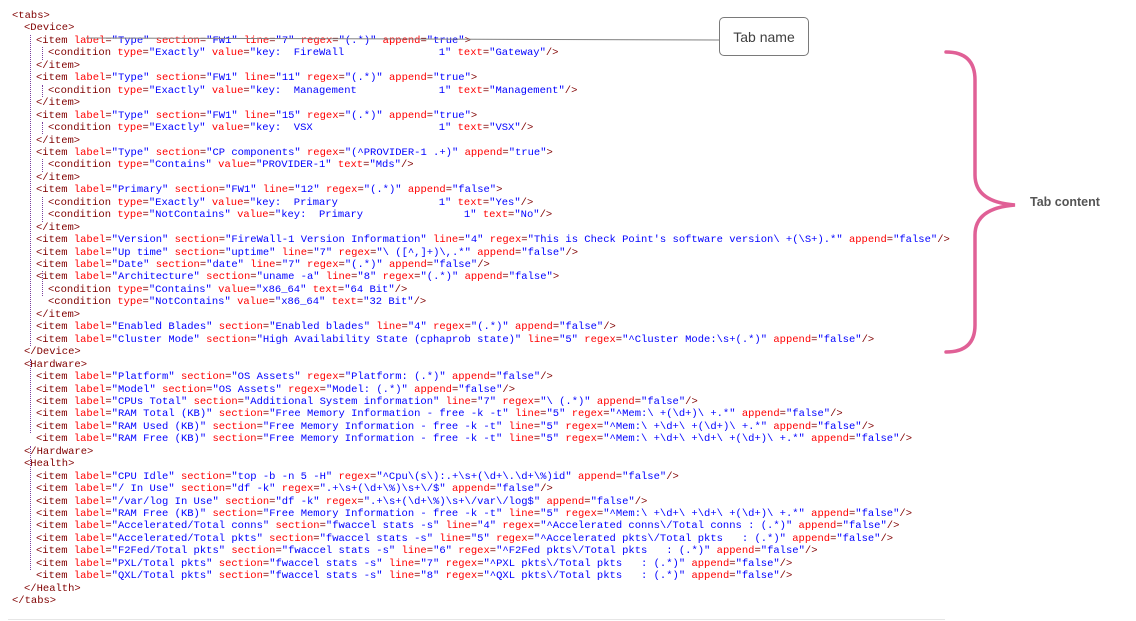 The width and height of the screenshot is (1136, 621). What do you see at coordinates (385, 426) in the screenshot?
I see `code-token: "Free Memory Information - free -k -t"` at bounding box center [385, 426].